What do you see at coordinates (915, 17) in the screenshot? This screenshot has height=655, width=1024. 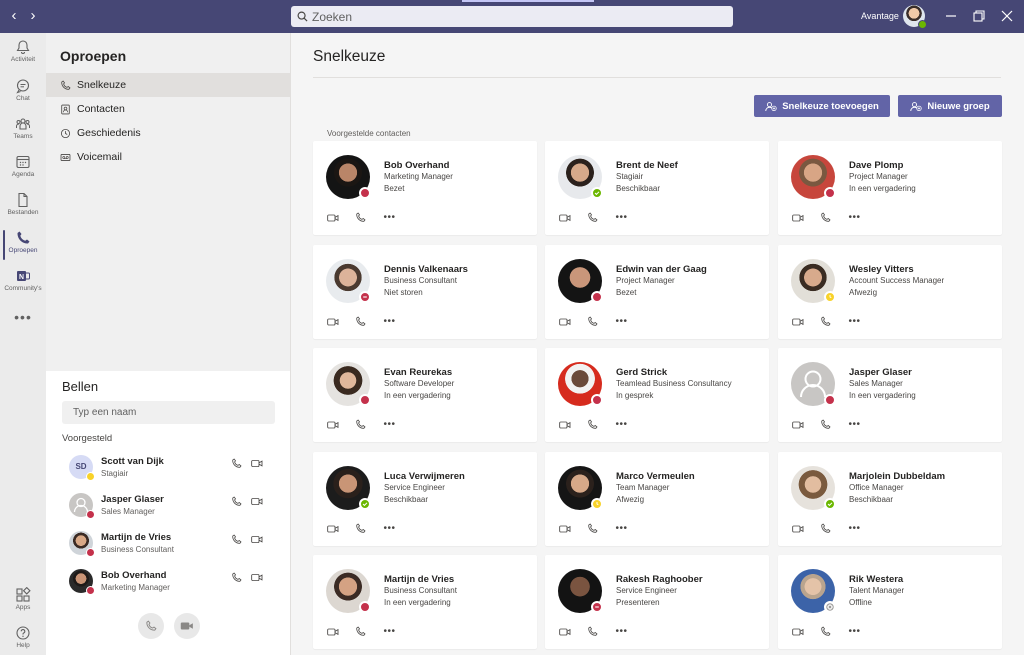 I see `user-avatar` at bounding box center [915, 17].